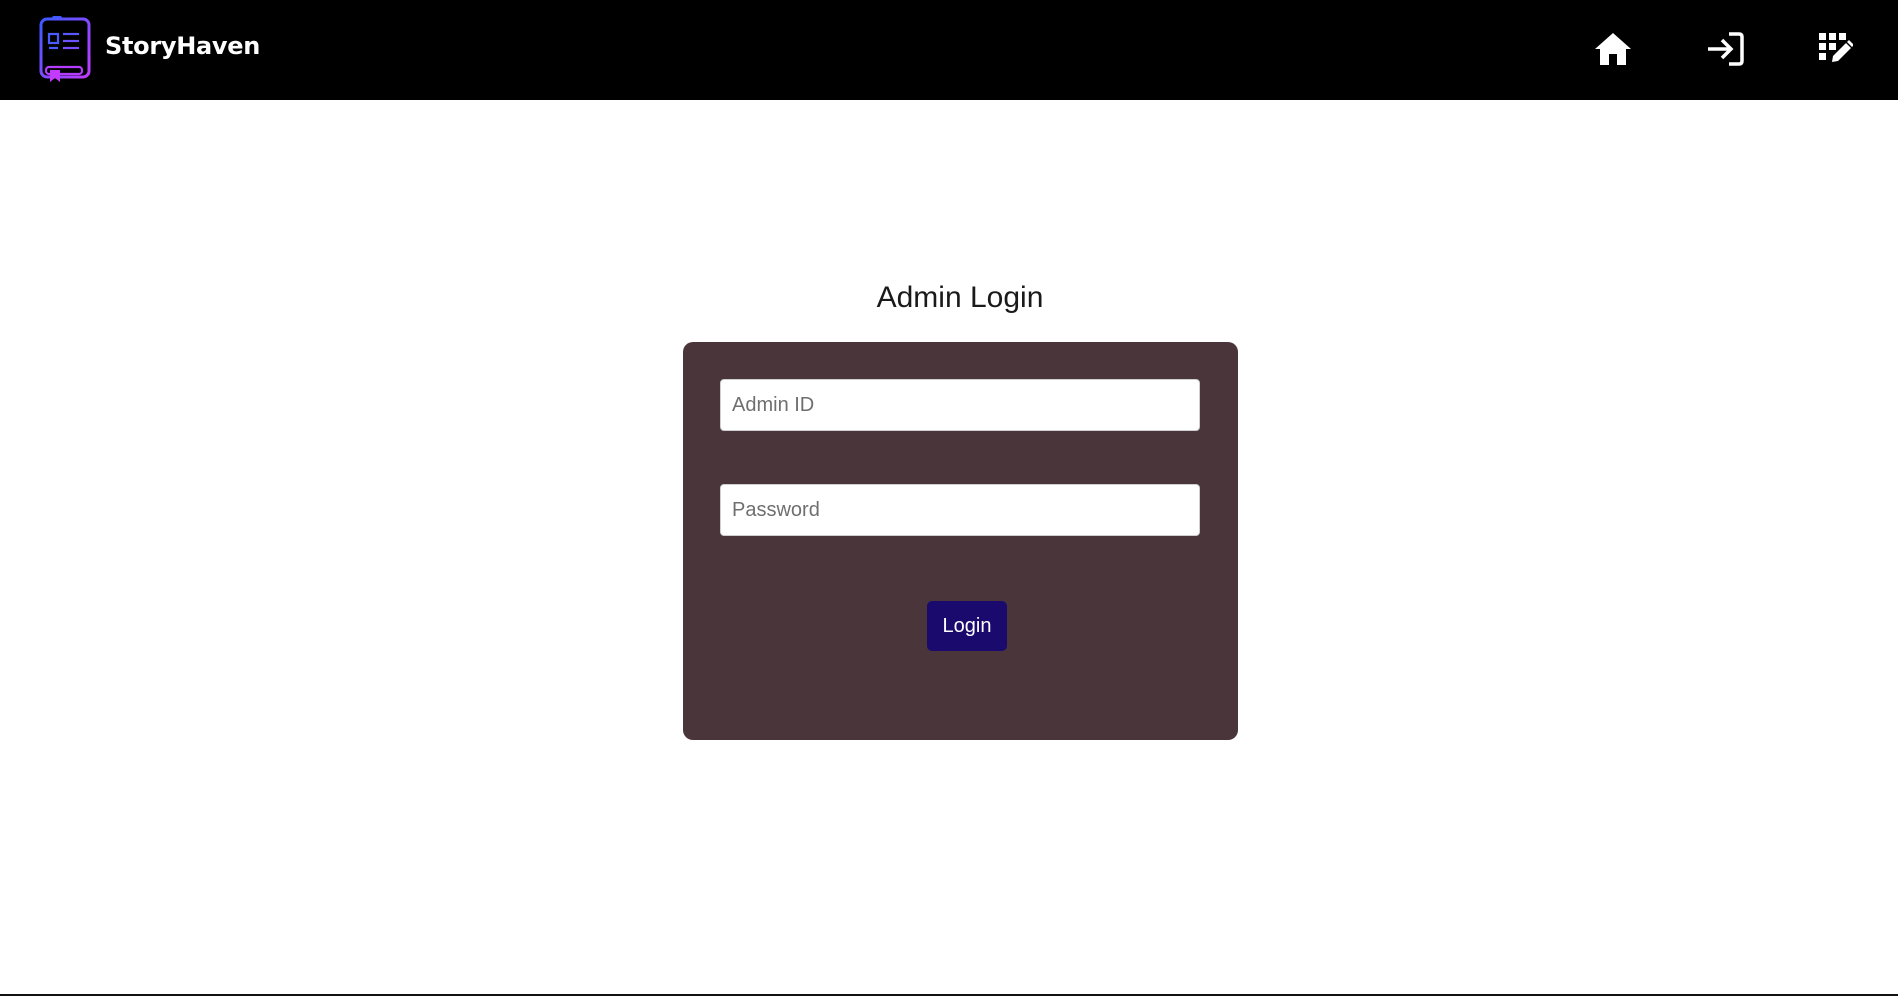  What do you see at coordinates (960, 541) in the screenshot?
I see `login-card: Login` at bounding box center [960, 541].